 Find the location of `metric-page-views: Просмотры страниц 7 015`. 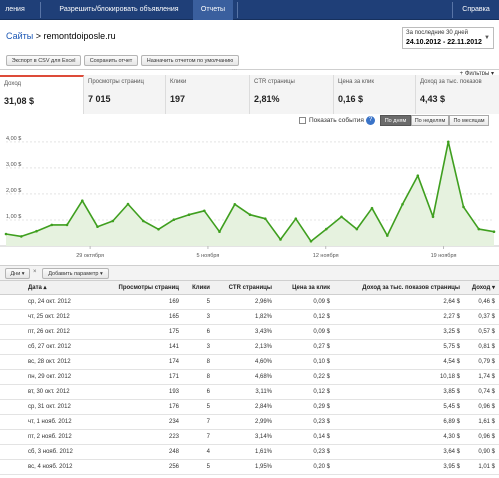

metric-page-views: Просмотры страниц 7 015 is located at coordinates (125, 94).